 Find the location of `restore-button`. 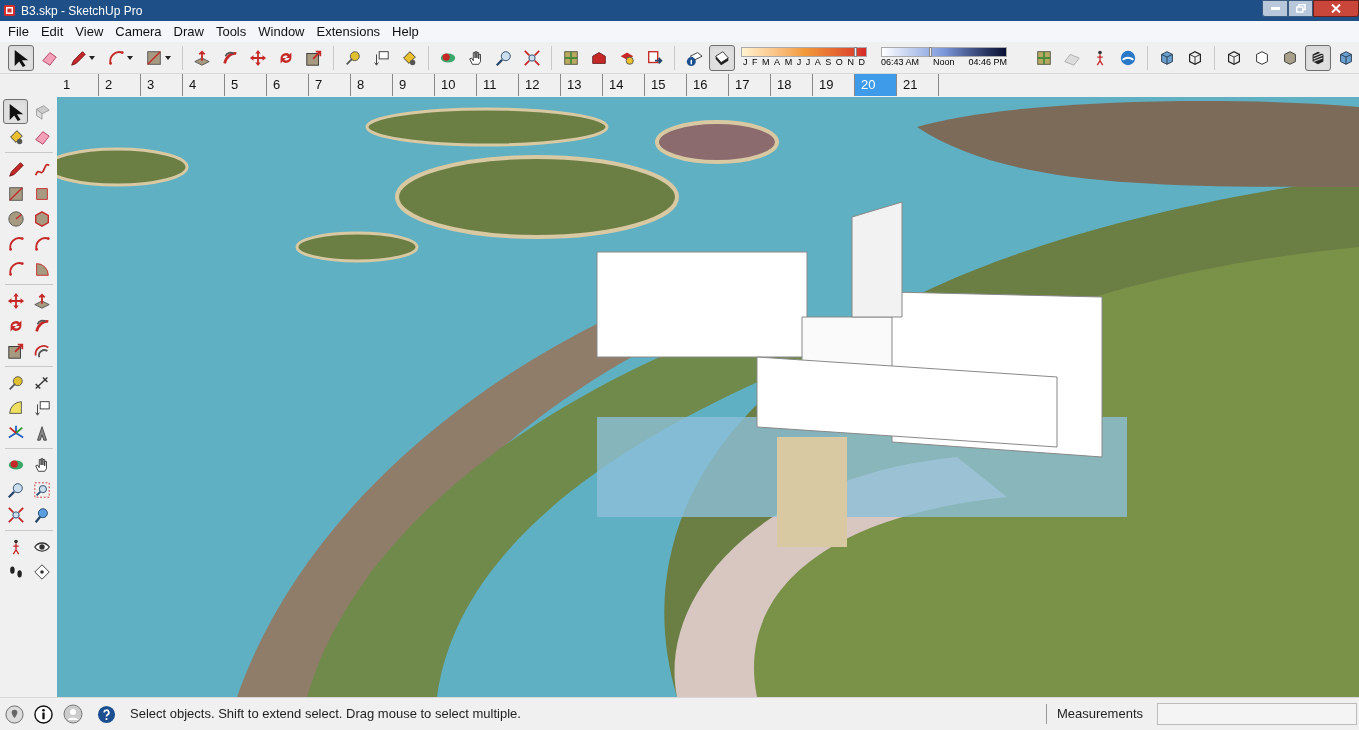

restore-button is located at coordinates (1300, 8).